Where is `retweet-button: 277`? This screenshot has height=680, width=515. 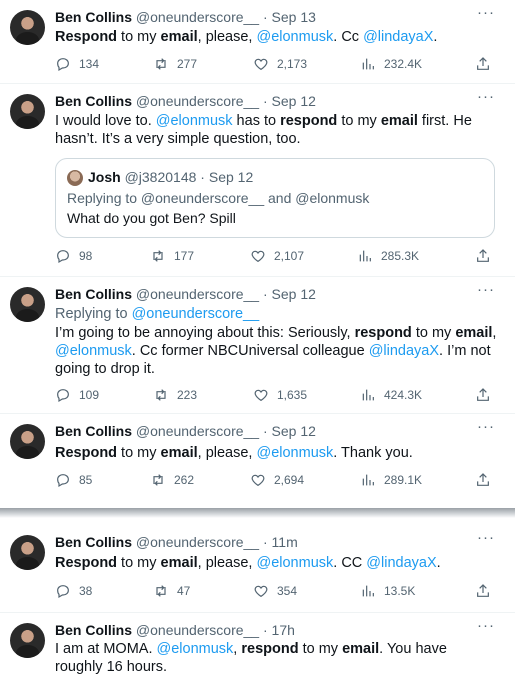 retweet-button: 277 is located at coordinates (175, 64).